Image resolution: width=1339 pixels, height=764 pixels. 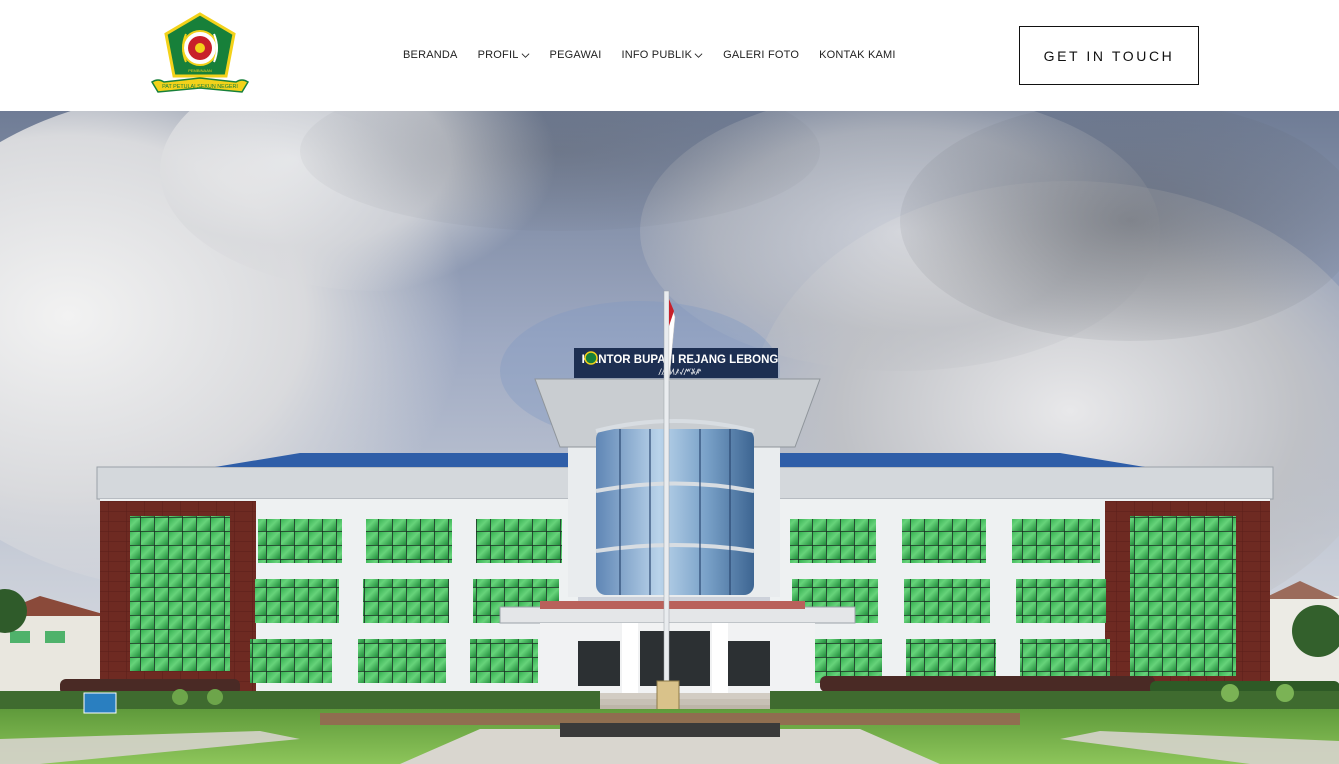 I want to click on nav-item-profil: PROFIL, so click(x=504, y=55).